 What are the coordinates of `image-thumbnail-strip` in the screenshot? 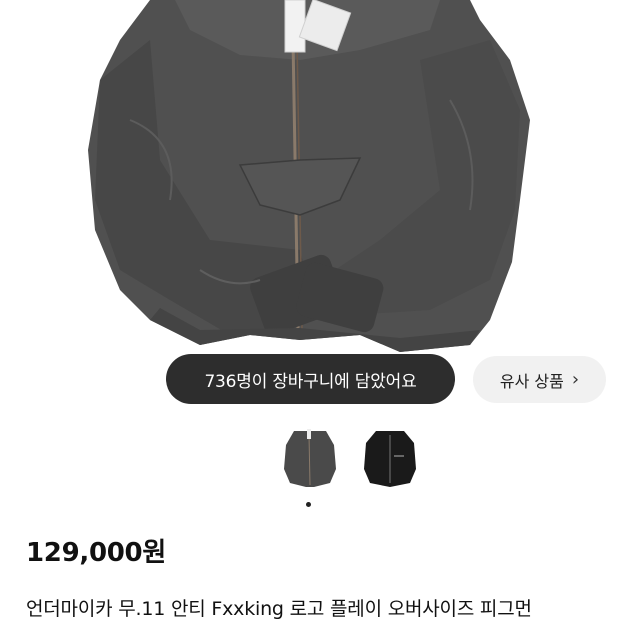 It's located at (310, 460).